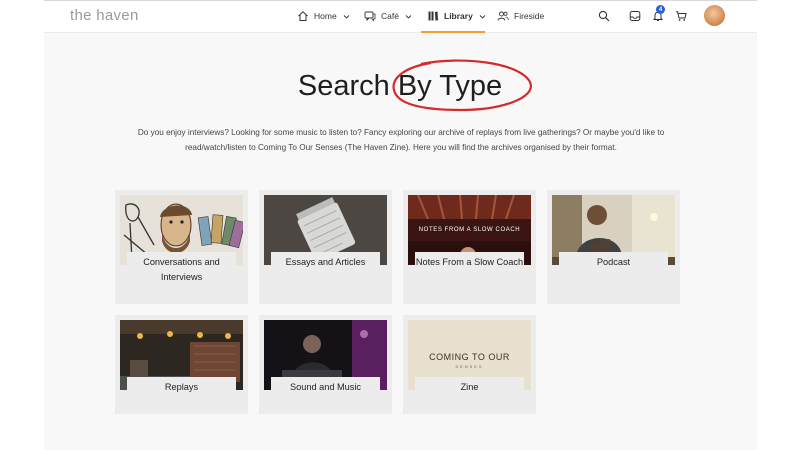 The width and height of the screenshot is (800, 450). I want to click on site-logo: the haven, so click(104, 15).